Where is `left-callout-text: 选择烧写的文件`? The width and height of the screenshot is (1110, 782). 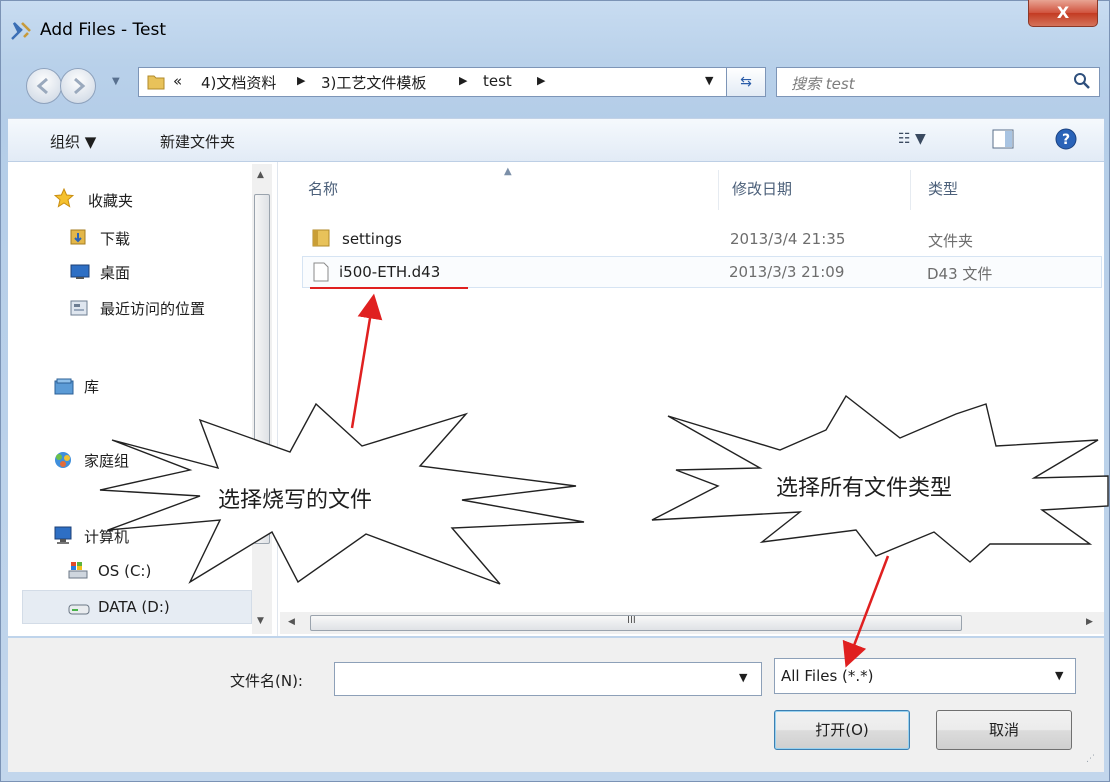 left-callout-text: 选择烧写的文件 is located at coordinates (295, 500).